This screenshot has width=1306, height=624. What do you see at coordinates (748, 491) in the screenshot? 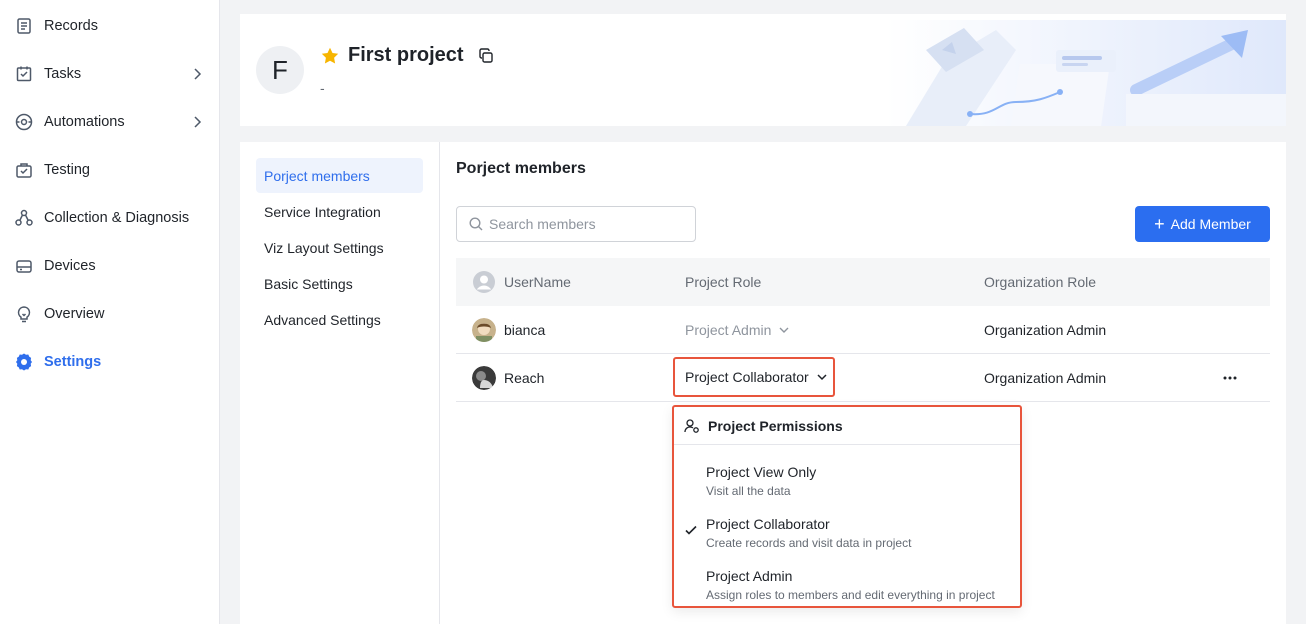
I see `option-description: Visit all the data` at bounding box center [748, 491].